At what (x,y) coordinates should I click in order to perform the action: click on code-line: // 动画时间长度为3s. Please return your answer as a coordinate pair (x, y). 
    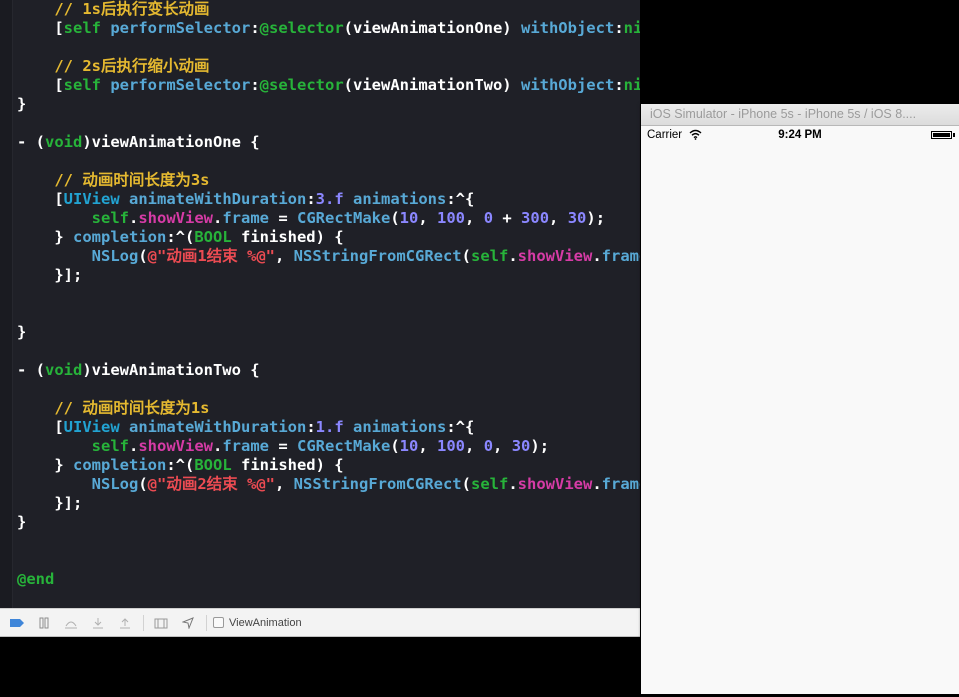
    Looking at the image, I should click on (113, 180).